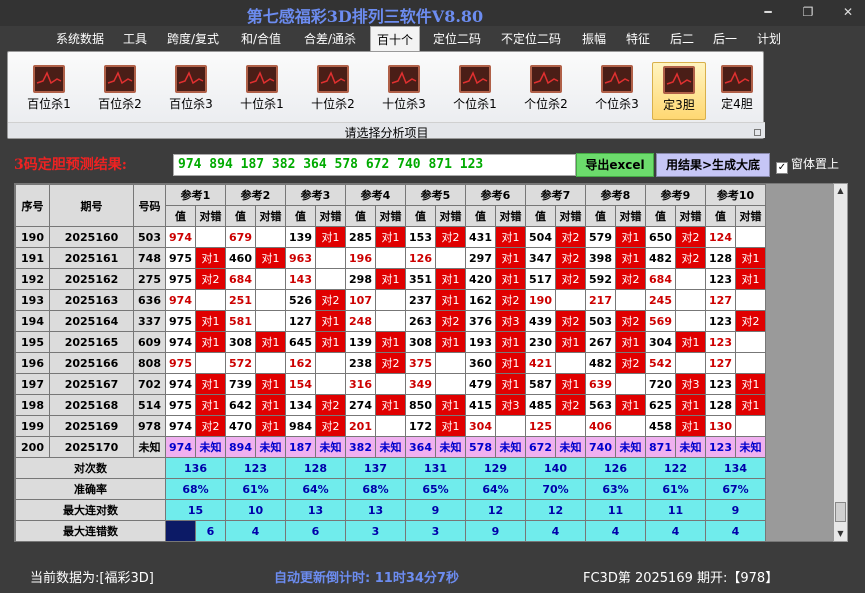 The image size is (865, 593). I want to click on stat-label: 对次数, so click(90, 468).